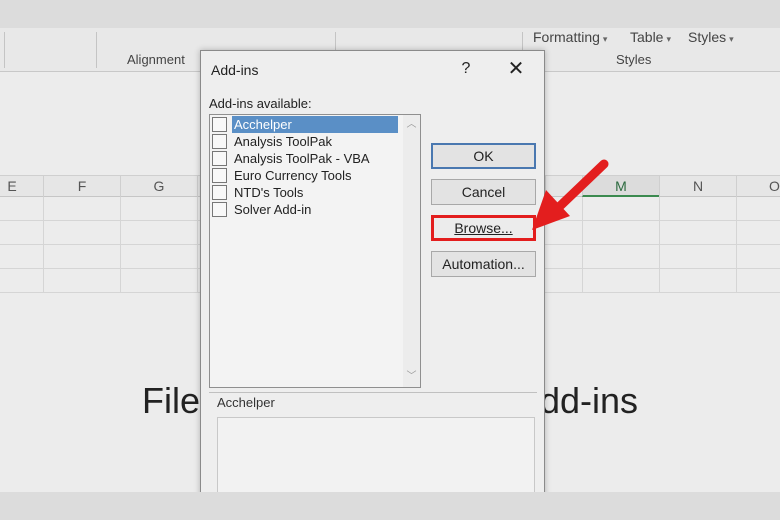 The image size is (780, 520). What do you see at coordinates (269, 192) in the screenshot?
I see `list-item-label: NTD's Tools` at bounding box center [269, 192].